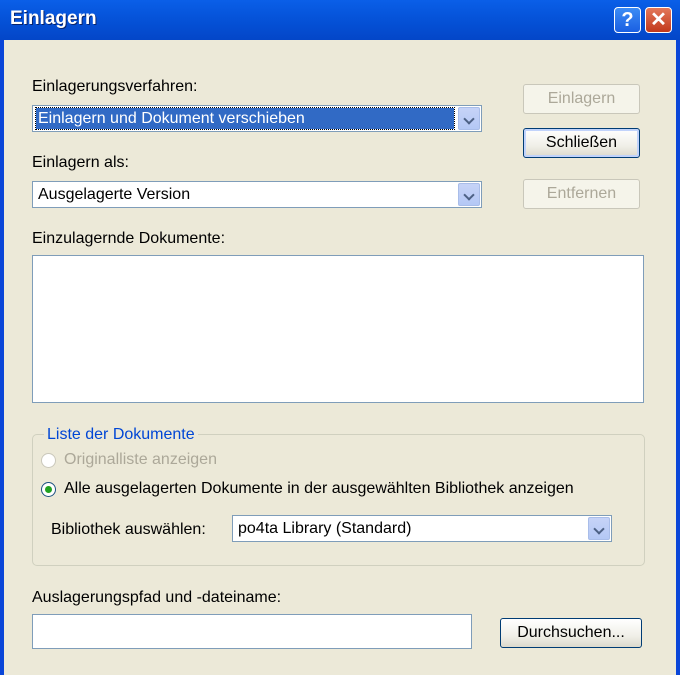  What do you see at coordinates (128, 529) in the screenshot?
I see `library-label: Bibliothek auswählen:` at bounding box center [128, 529].